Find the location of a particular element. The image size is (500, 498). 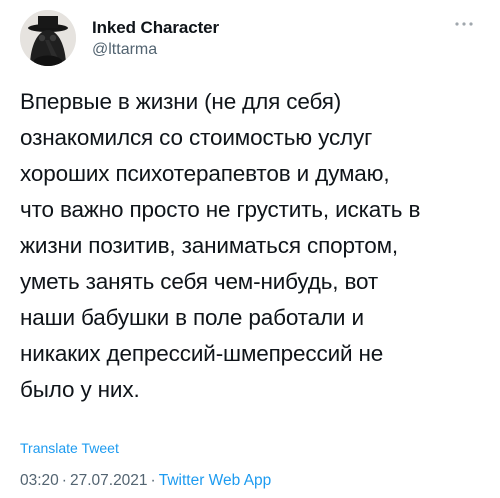

tweet-meta: 03:20 · 27.07.2021 · Twitter Web App is located at coordinates (145, 481).